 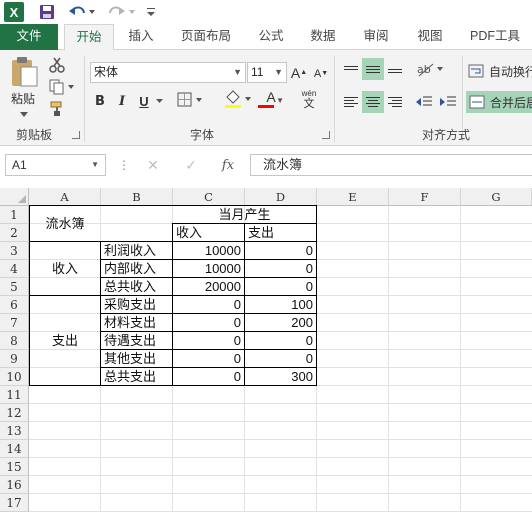 I want to click on row-header-8: 8, so click(x=14, y=341).